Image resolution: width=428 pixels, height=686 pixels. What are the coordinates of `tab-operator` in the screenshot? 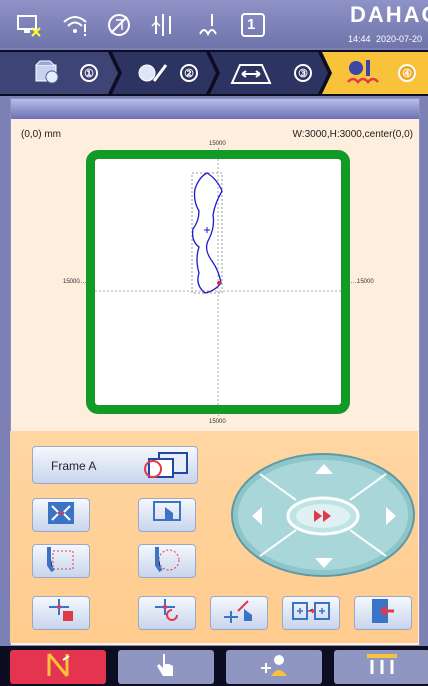 It's located at (274, 667).